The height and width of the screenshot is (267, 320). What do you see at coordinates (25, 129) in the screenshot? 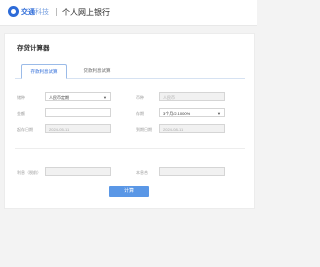
I see `start-date-label: 起存日期` at bounding box center [25, 129].